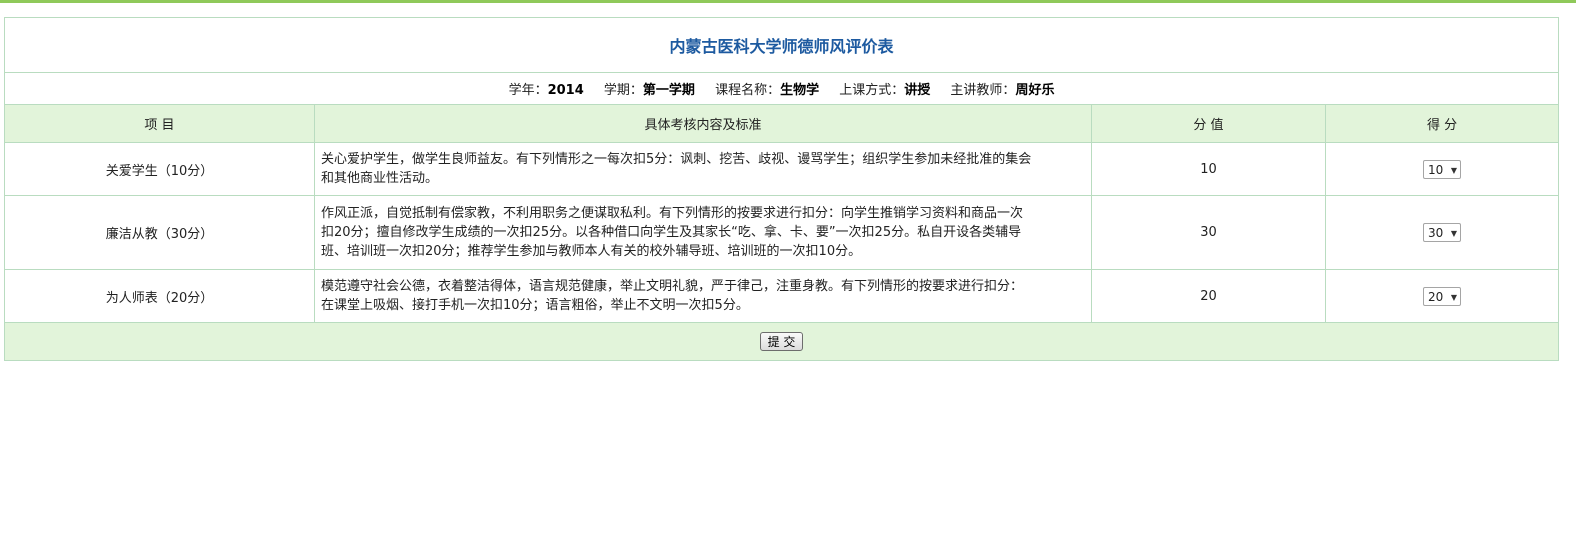  What do you see at coordinates (565, 90) in the screenshot?
I see `year-value: 2014` at bounding box center [565, 90].